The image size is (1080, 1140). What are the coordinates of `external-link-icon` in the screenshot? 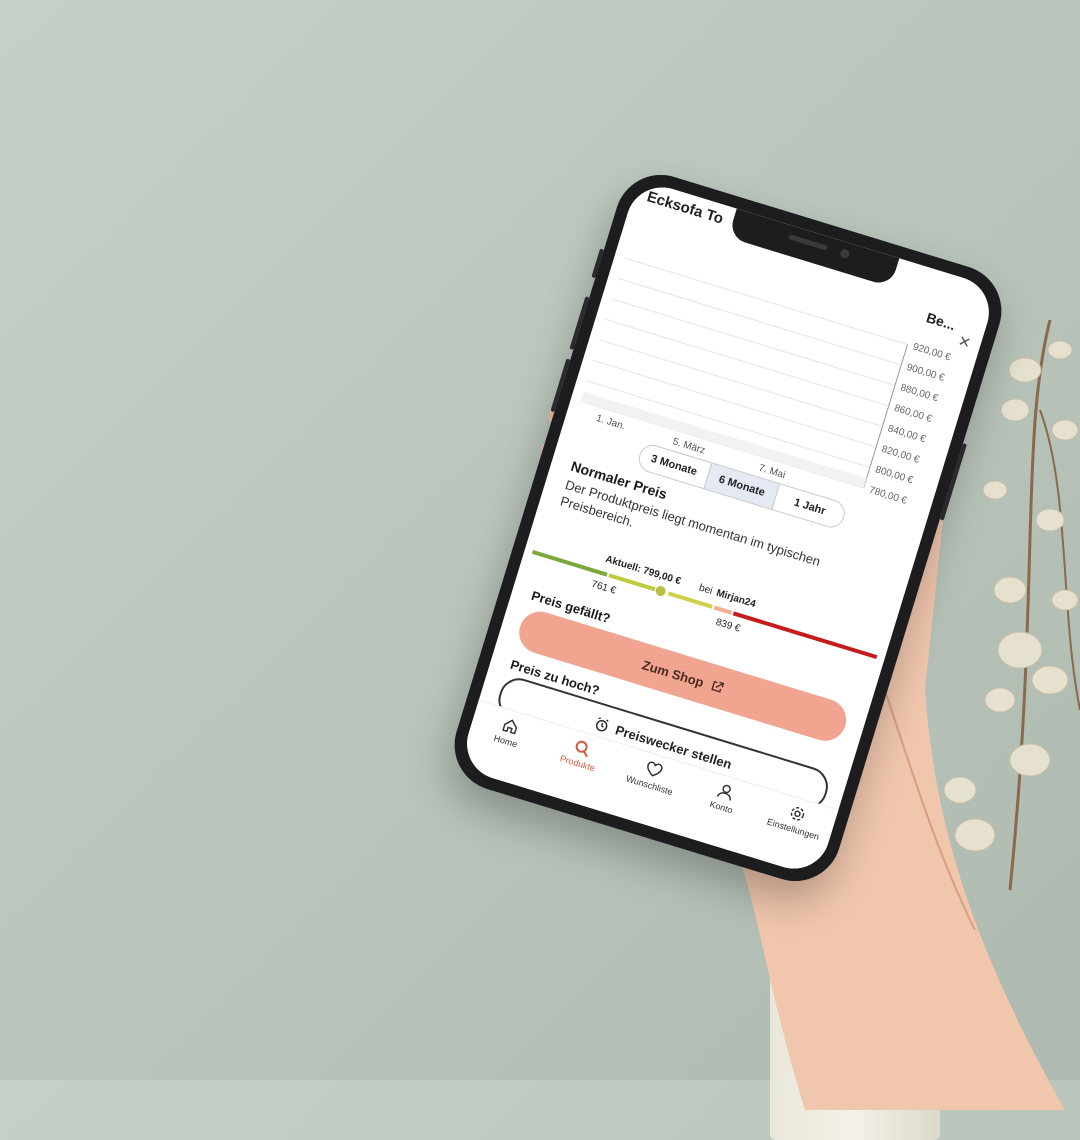 It's located at (718, 686).